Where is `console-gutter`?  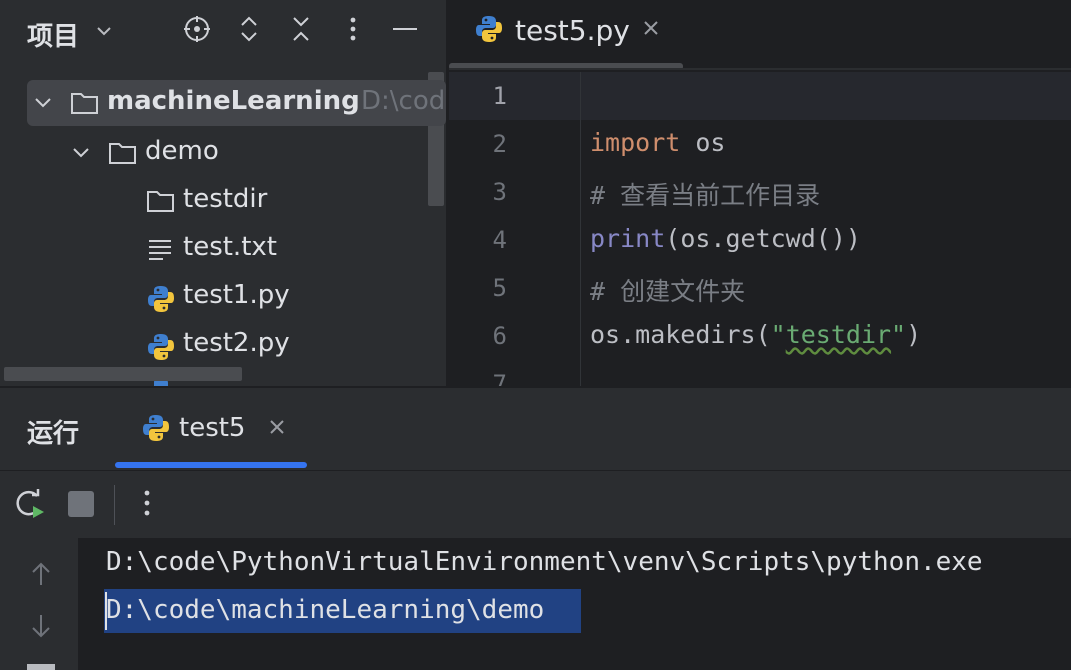 console-gutter is located at coordinates (39, 604).